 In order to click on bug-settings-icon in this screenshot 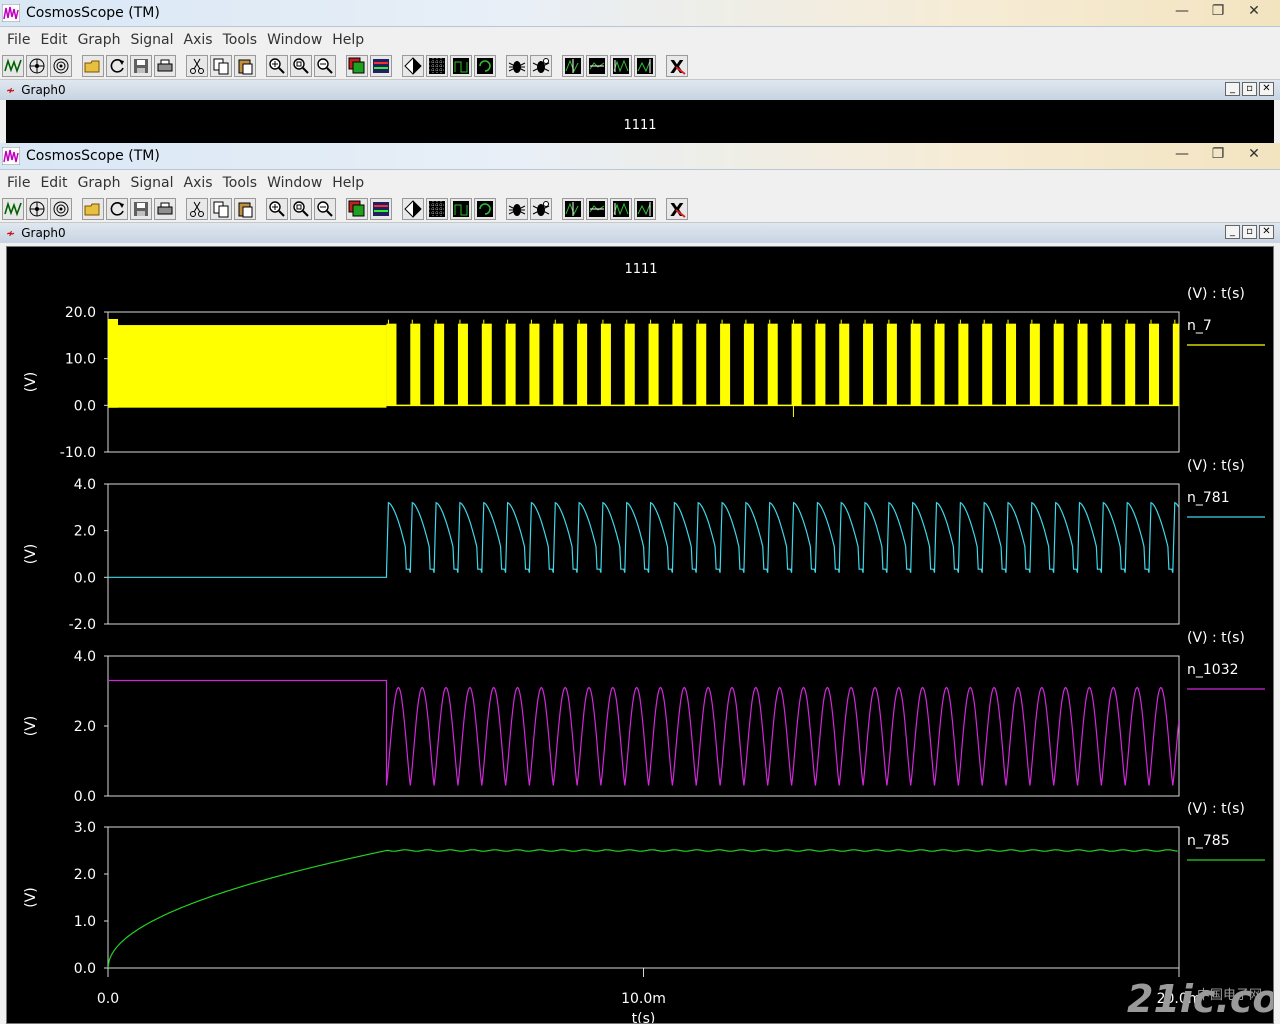, I will do `click(541, 65)`.